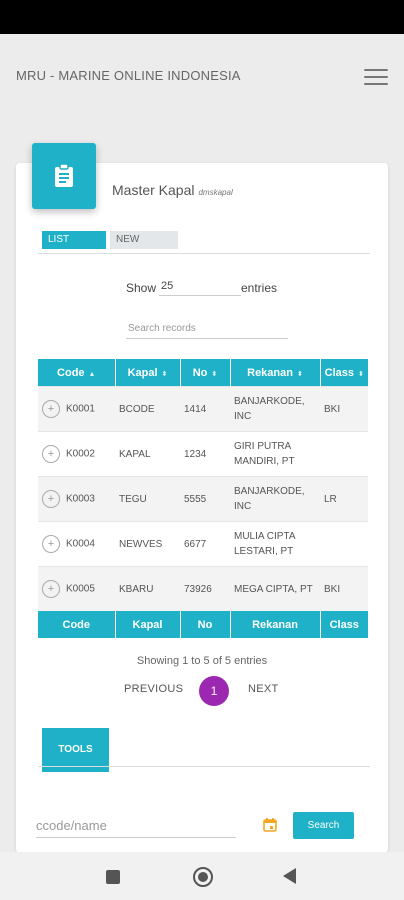  What do you see at coordinates (80, 409) in the screenshot?
I see `cell-code: K0001` at bounding box center [80, 409].